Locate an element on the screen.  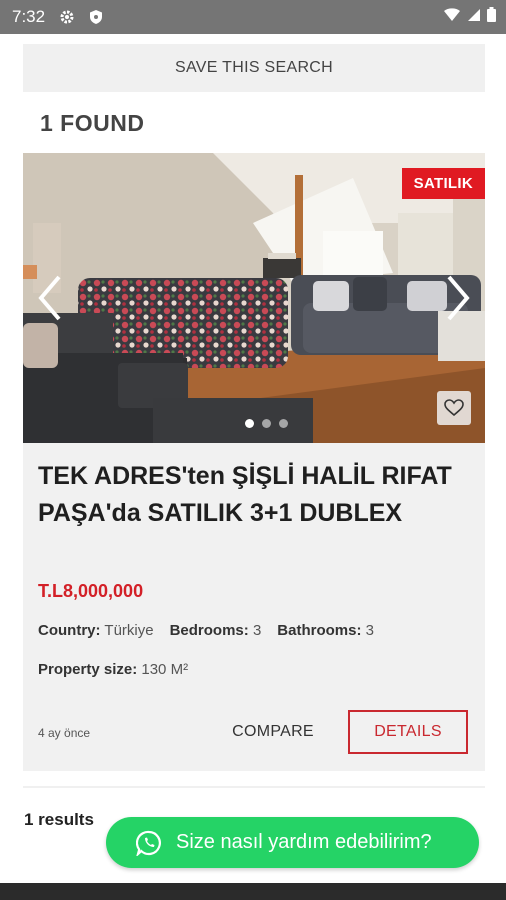
spec-bathrooms: Bathrooms: 3 is located at coordinates (325, 630).